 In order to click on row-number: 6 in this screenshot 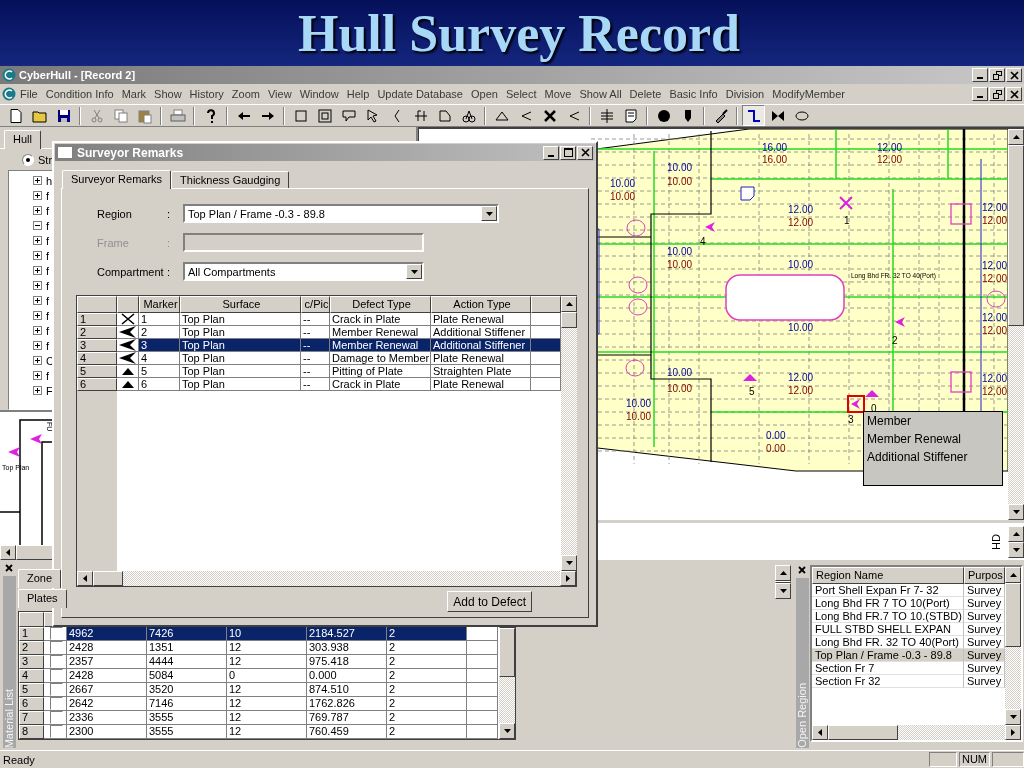, I will do `click(31, 704)`.